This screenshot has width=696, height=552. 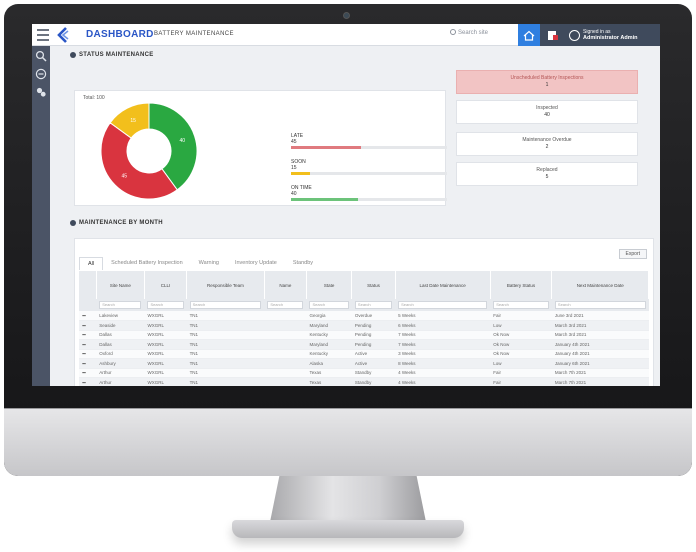 I want to click on notifications-button, so click(x=553, y=35).